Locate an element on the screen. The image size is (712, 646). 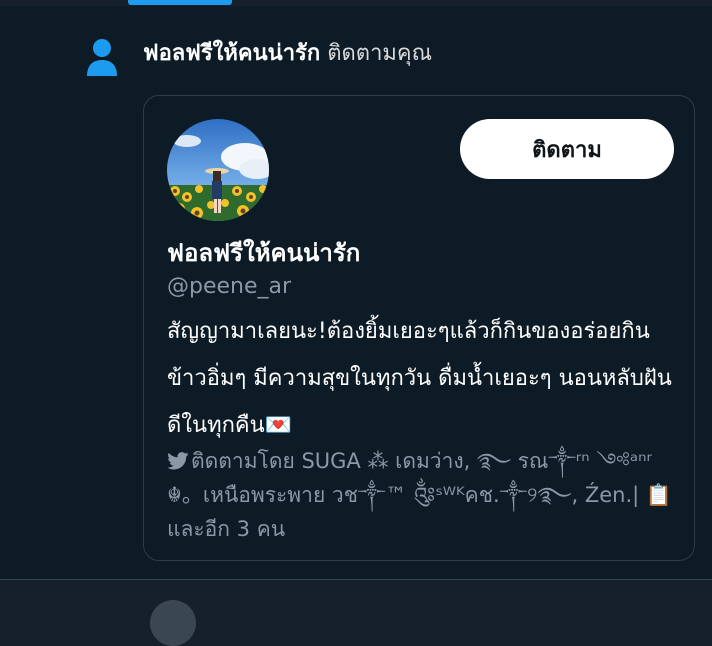
user-display-name: ฟอลฟรีให้คนน่ารัก is located at coordinates (263, 253).